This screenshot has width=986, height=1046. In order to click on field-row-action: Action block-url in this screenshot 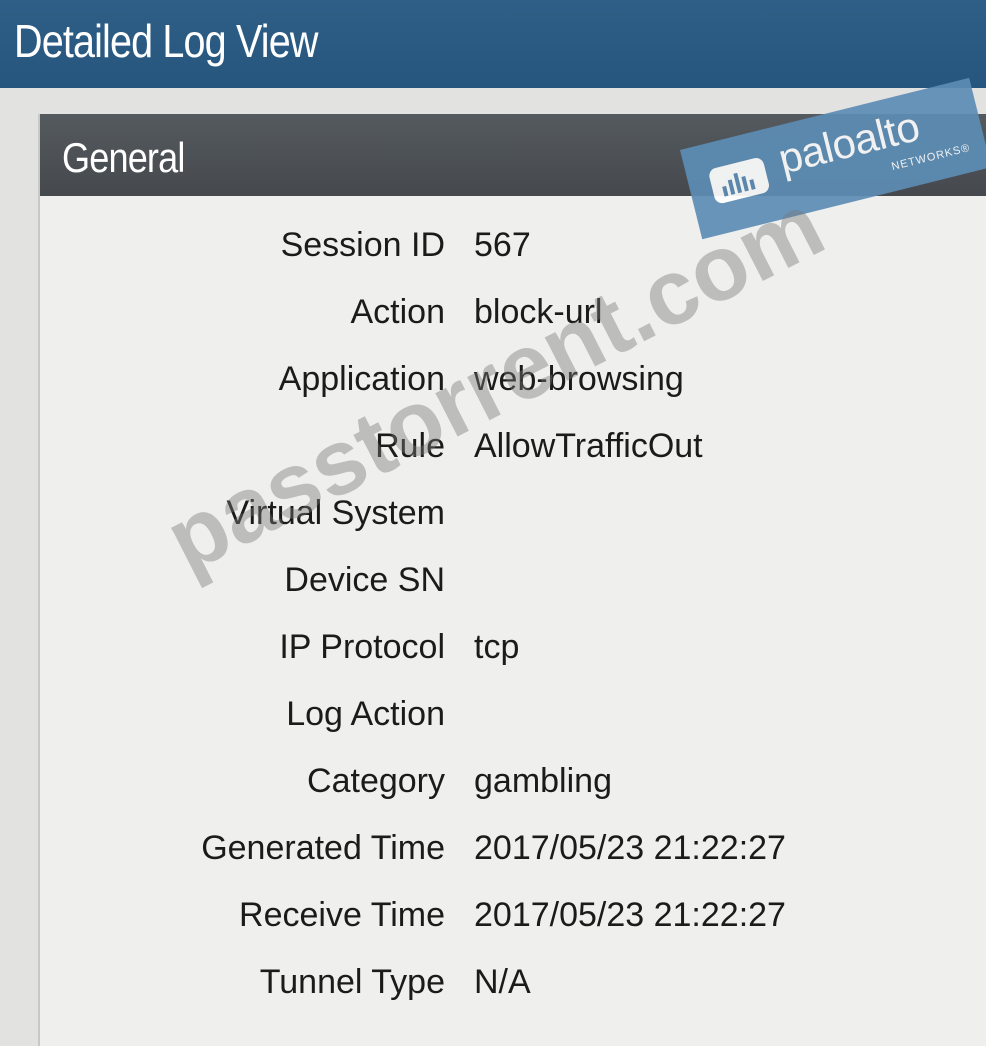, I will do `click(512, 320)`.